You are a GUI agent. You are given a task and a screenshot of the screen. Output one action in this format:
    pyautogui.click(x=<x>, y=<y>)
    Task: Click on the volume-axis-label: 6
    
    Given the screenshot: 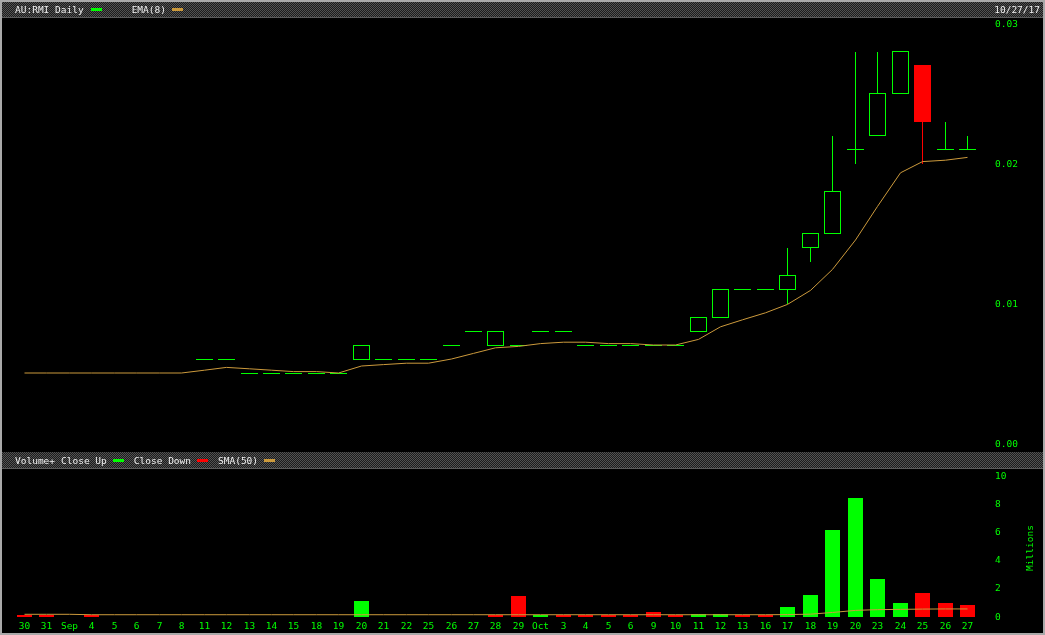 What is the action you would take?
    pyautogui.click(x=998, y=531)
    